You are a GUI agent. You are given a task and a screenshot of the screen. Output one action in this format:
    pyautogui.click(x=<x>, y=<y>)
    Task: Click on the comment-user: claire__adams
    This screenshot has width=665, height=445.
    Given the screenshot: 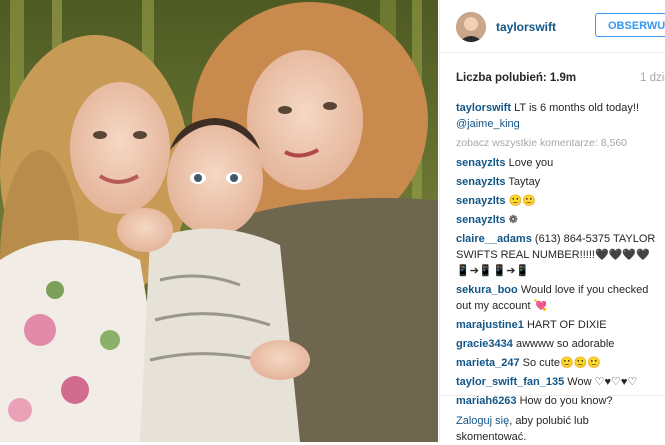 What is the action you would take?
    pyautogui.click(x=494, y=239)
    